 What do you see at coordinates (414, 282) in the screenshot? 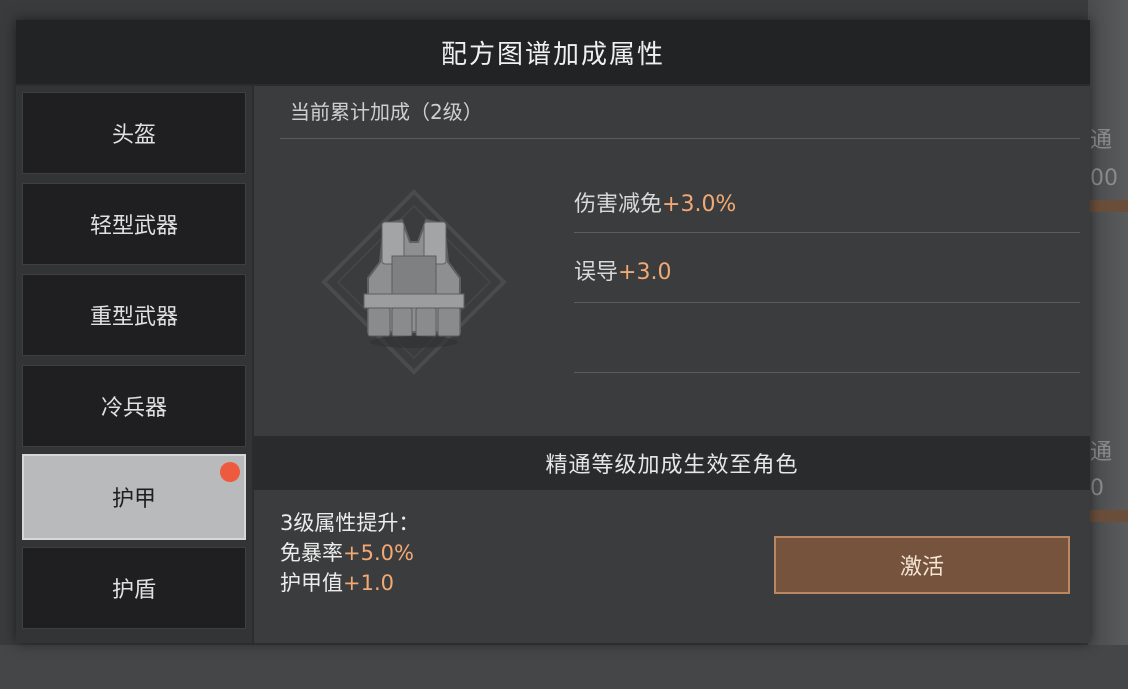
I see `body-armor-vest-icon` at bounding box center [414, 282].